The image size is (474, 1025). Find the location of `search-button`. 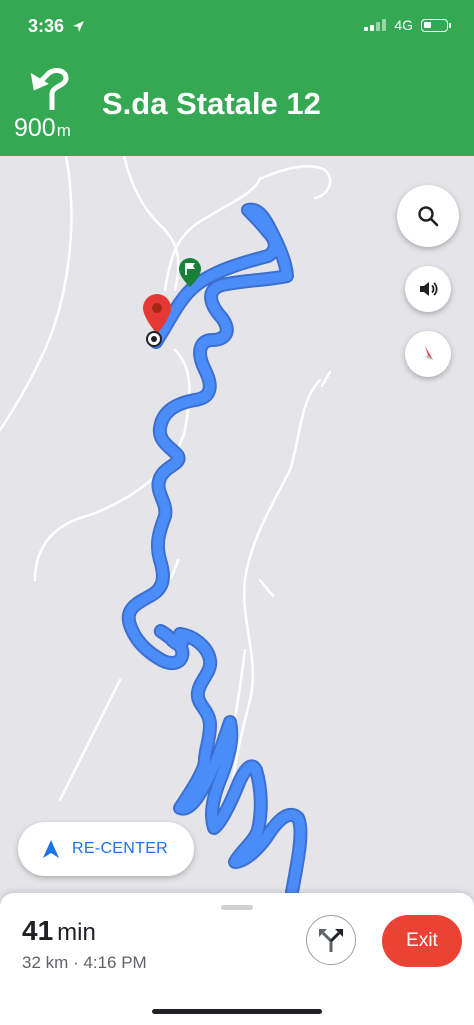

search-button is located at coordinates (428, 216).